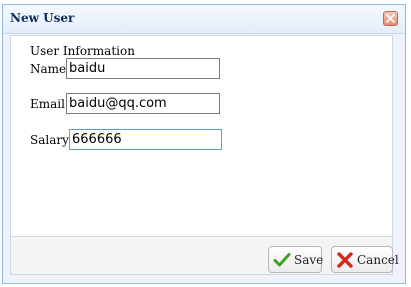 The image size is (411, 287). I want to click on email-label: Email:, so click(50, 104).